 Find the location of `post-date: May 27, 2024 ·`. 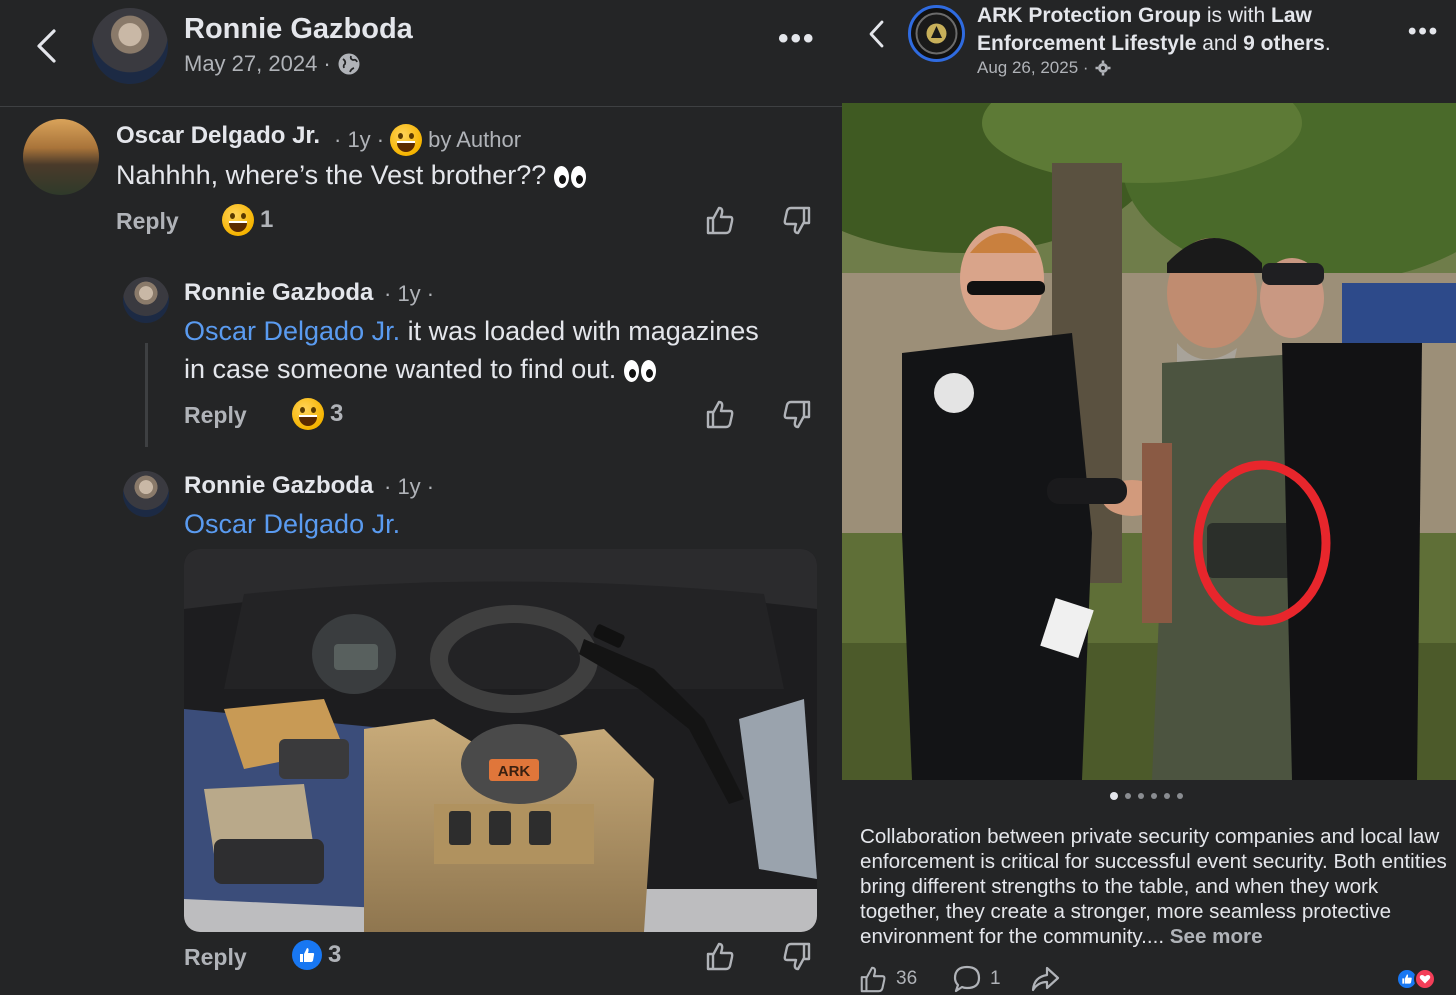

post-date: May 27, 2024 · is located at coordinates (272, 64).